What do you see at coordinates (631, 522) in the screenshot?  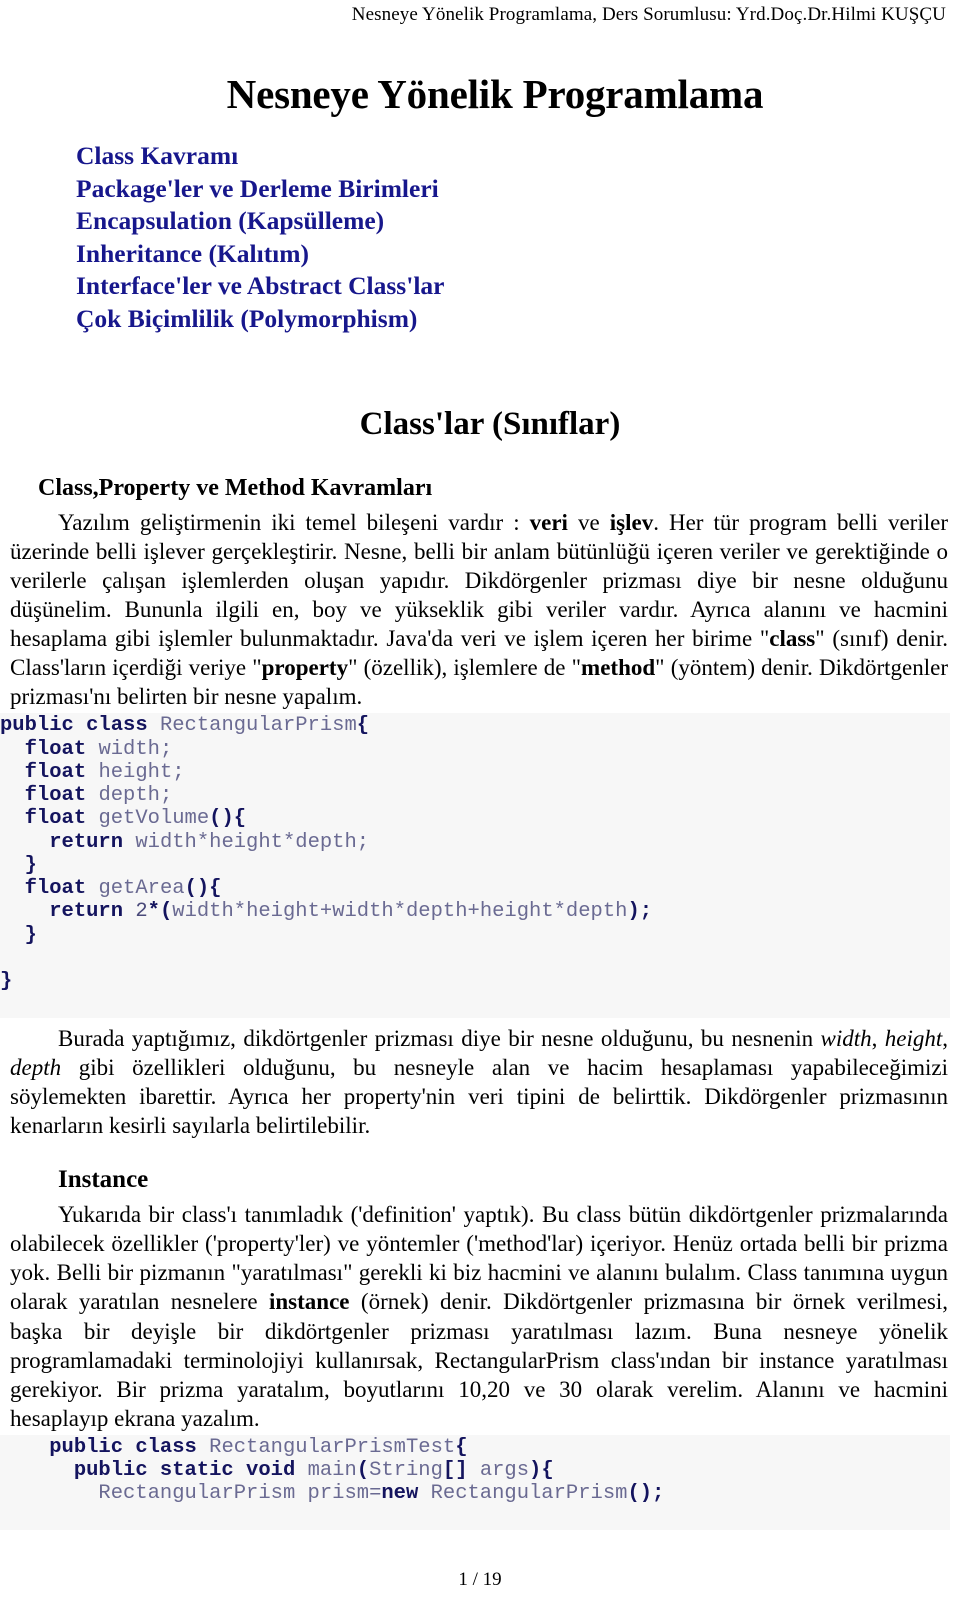 I see `intro-bold-islev: işlev` at bounding box center [631, 522].